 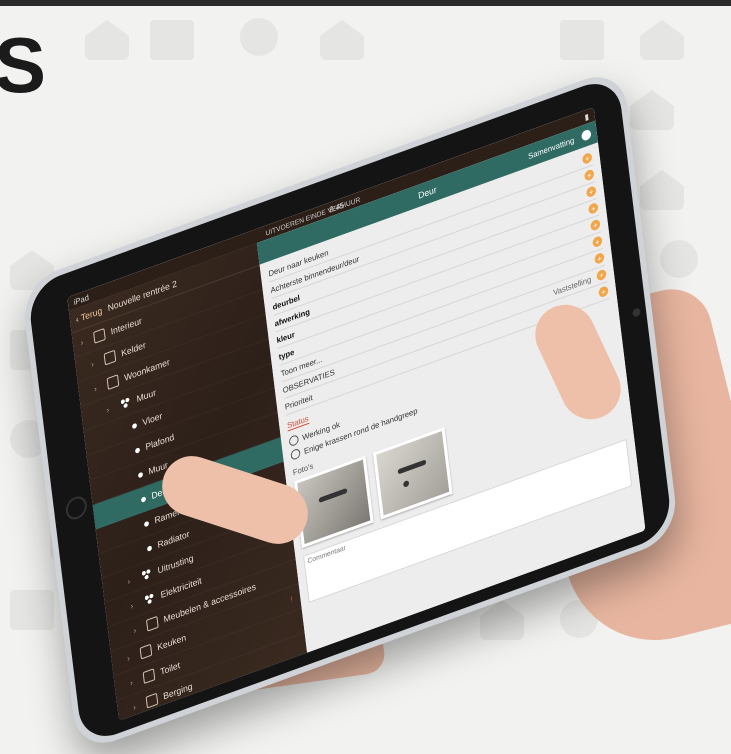 I want to click on tree-item-label: Kelder, so click(x=133, y=349).